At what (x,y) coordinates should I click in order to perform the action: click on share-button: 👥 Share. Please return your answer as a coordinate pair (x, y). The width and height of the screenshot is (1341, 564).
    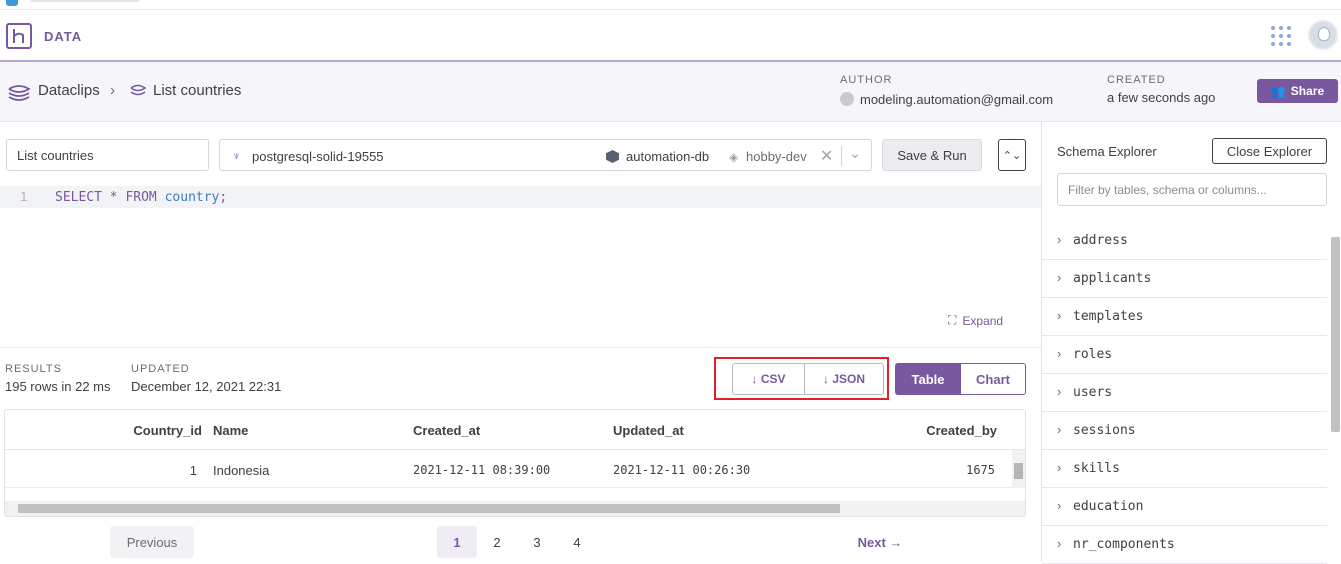
    Looking at the image, I should click on (1297, 91).